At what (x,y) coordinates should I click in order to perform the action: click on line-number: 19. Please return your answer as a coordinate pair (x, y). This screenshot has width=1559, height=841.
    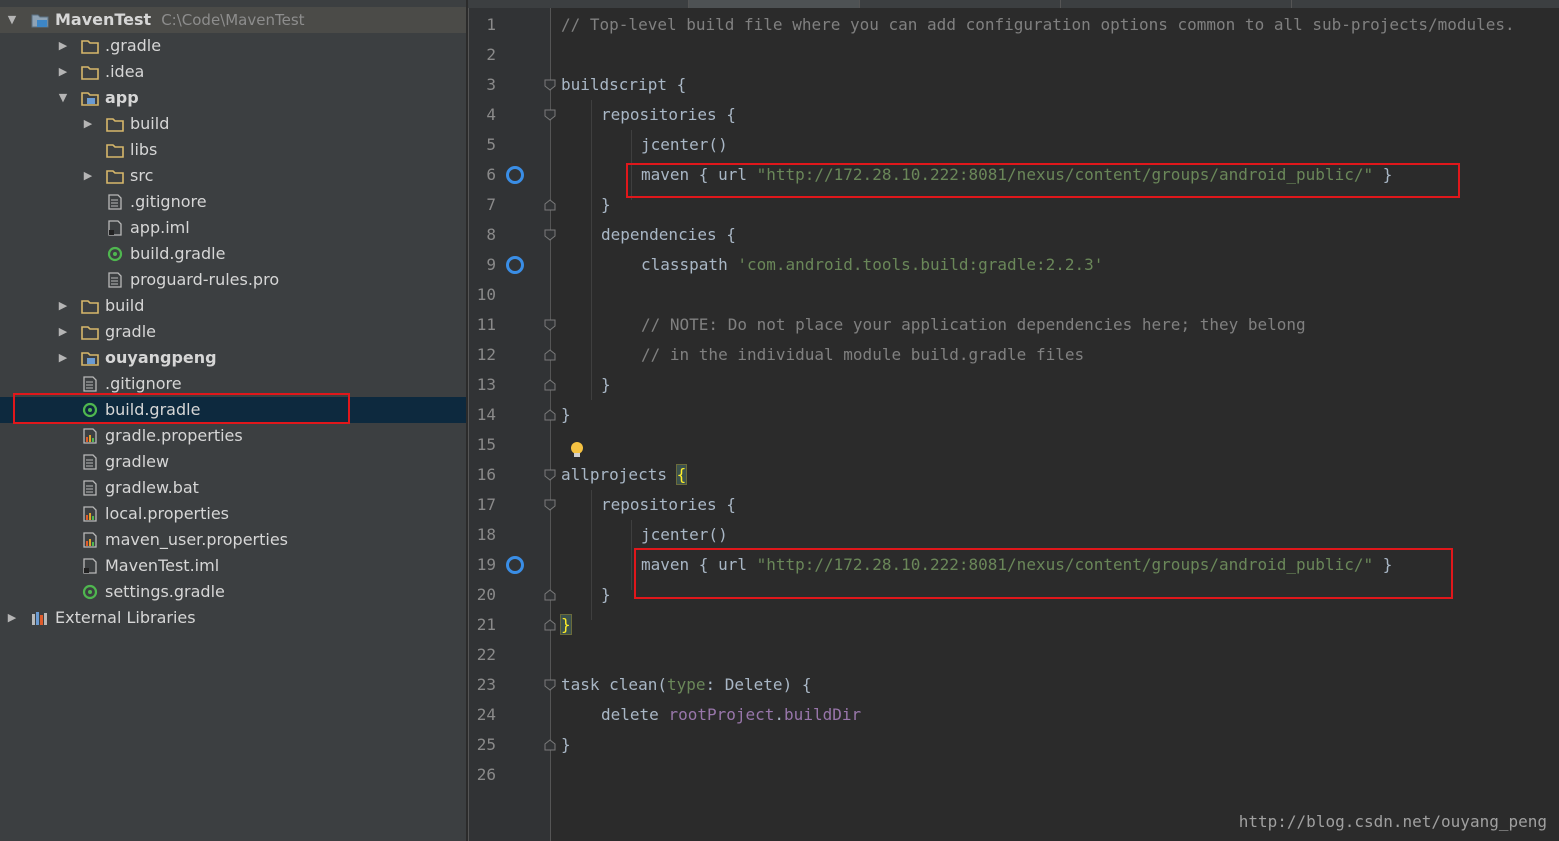
    Looking at the image, I should click on (486, 564).